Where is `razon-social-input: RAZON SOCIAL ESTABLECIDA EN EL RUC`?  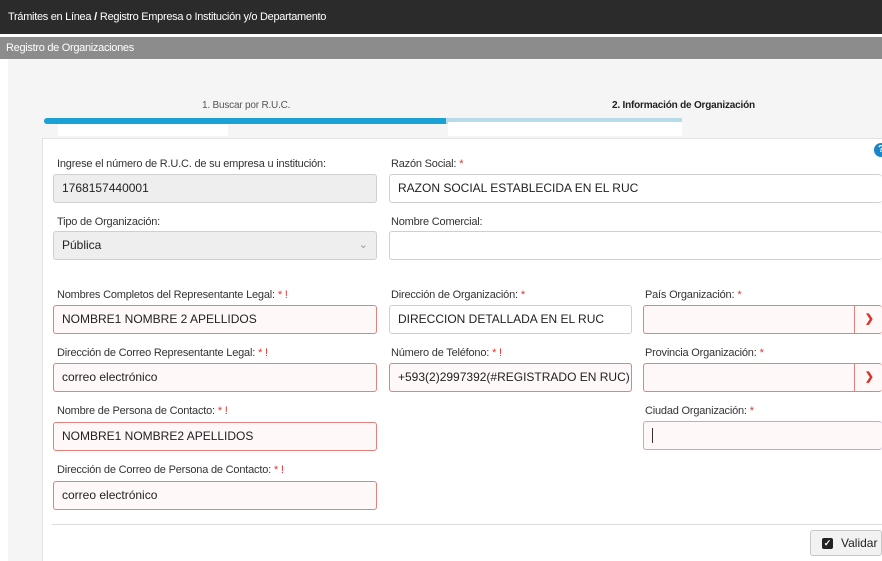
razon-social-input: RAZON SOCIAL ESTABLECIDA EN EL RUC is located at coordinates (635, 188).